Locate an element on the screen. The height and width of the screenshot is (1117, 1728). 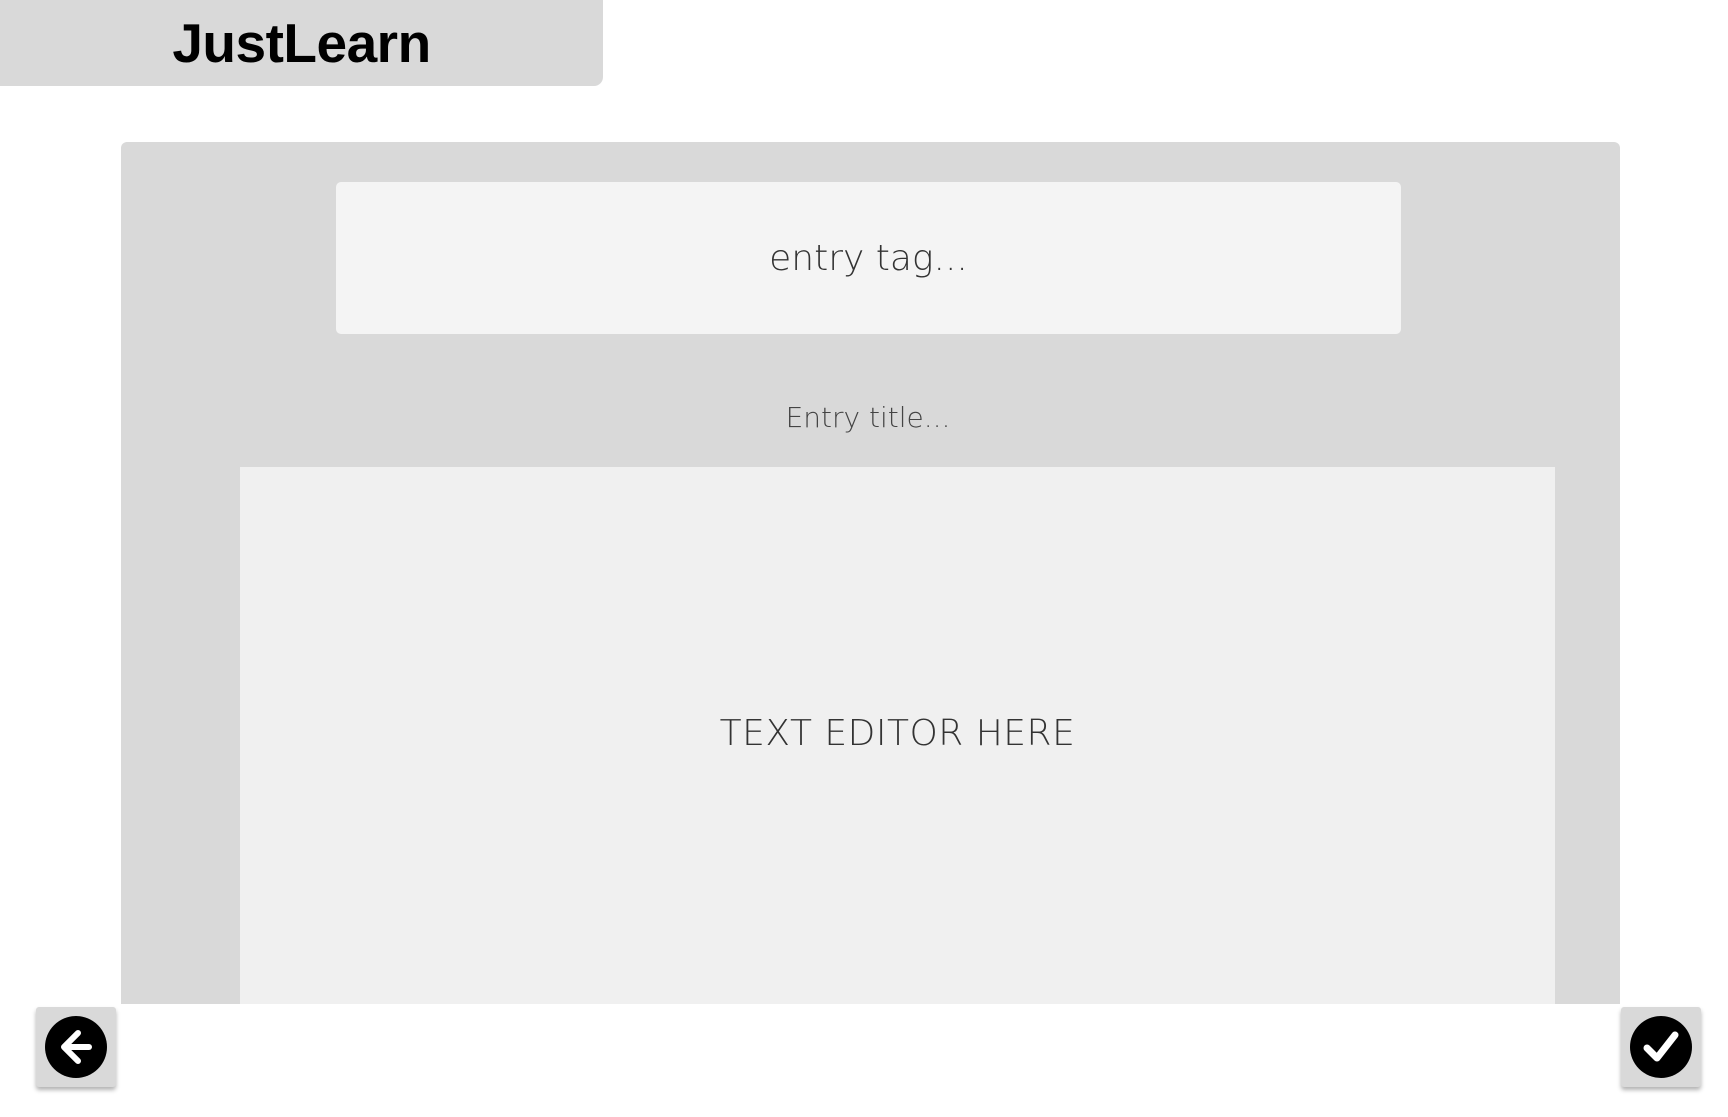
confirm-button is located at coordinates (1661, 1047).